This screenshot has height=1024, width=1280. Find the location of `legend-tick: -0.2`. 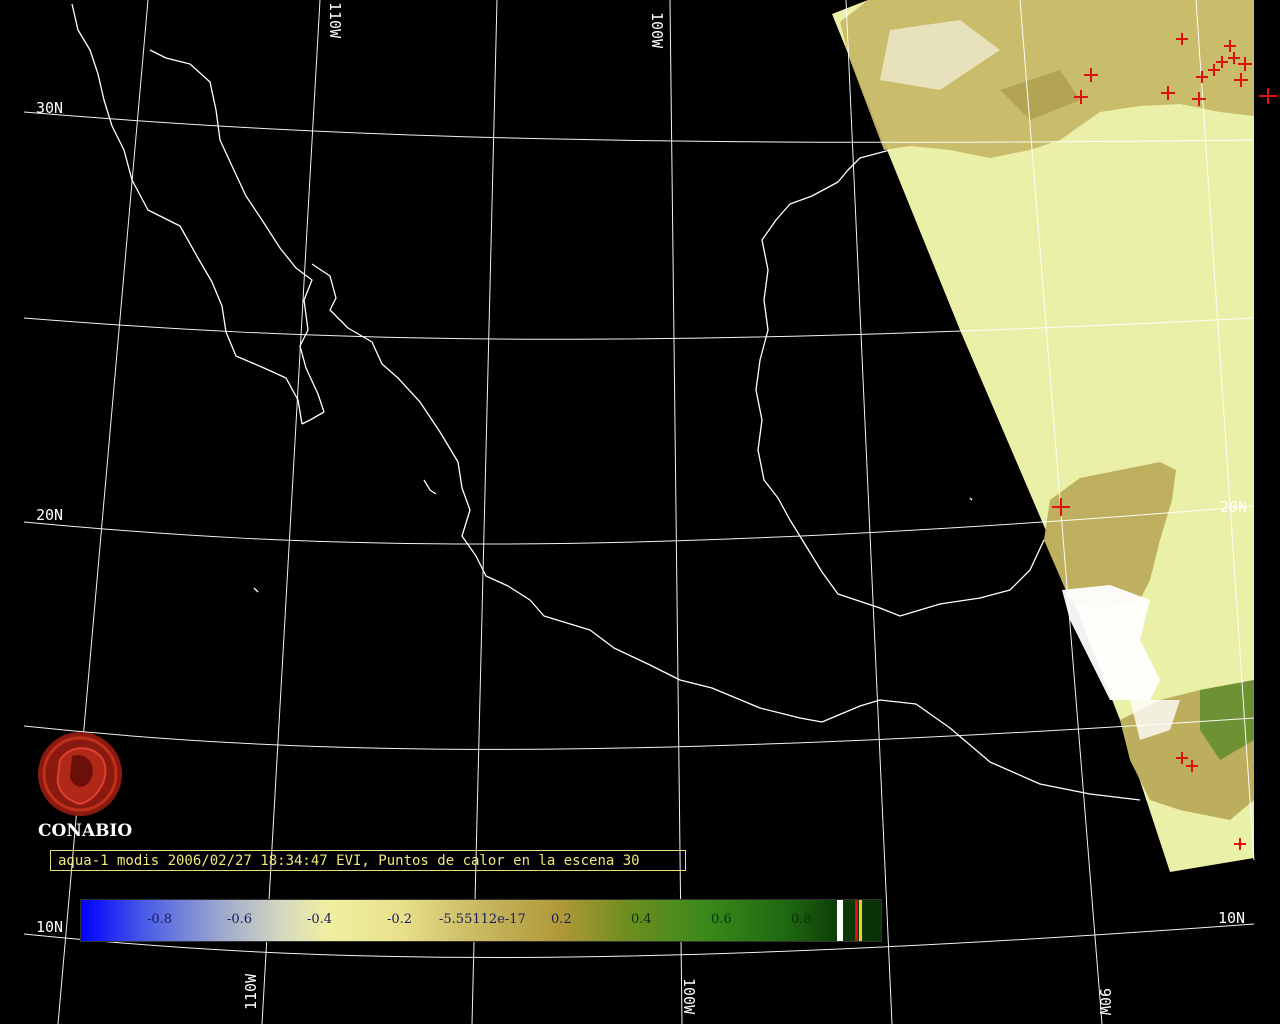

legend-tick: -0.2 is located at coordinates (400, 919).